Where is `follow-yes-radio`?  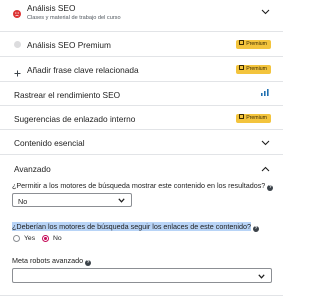 follow-yes-radio is located at coordinates (16, 238).